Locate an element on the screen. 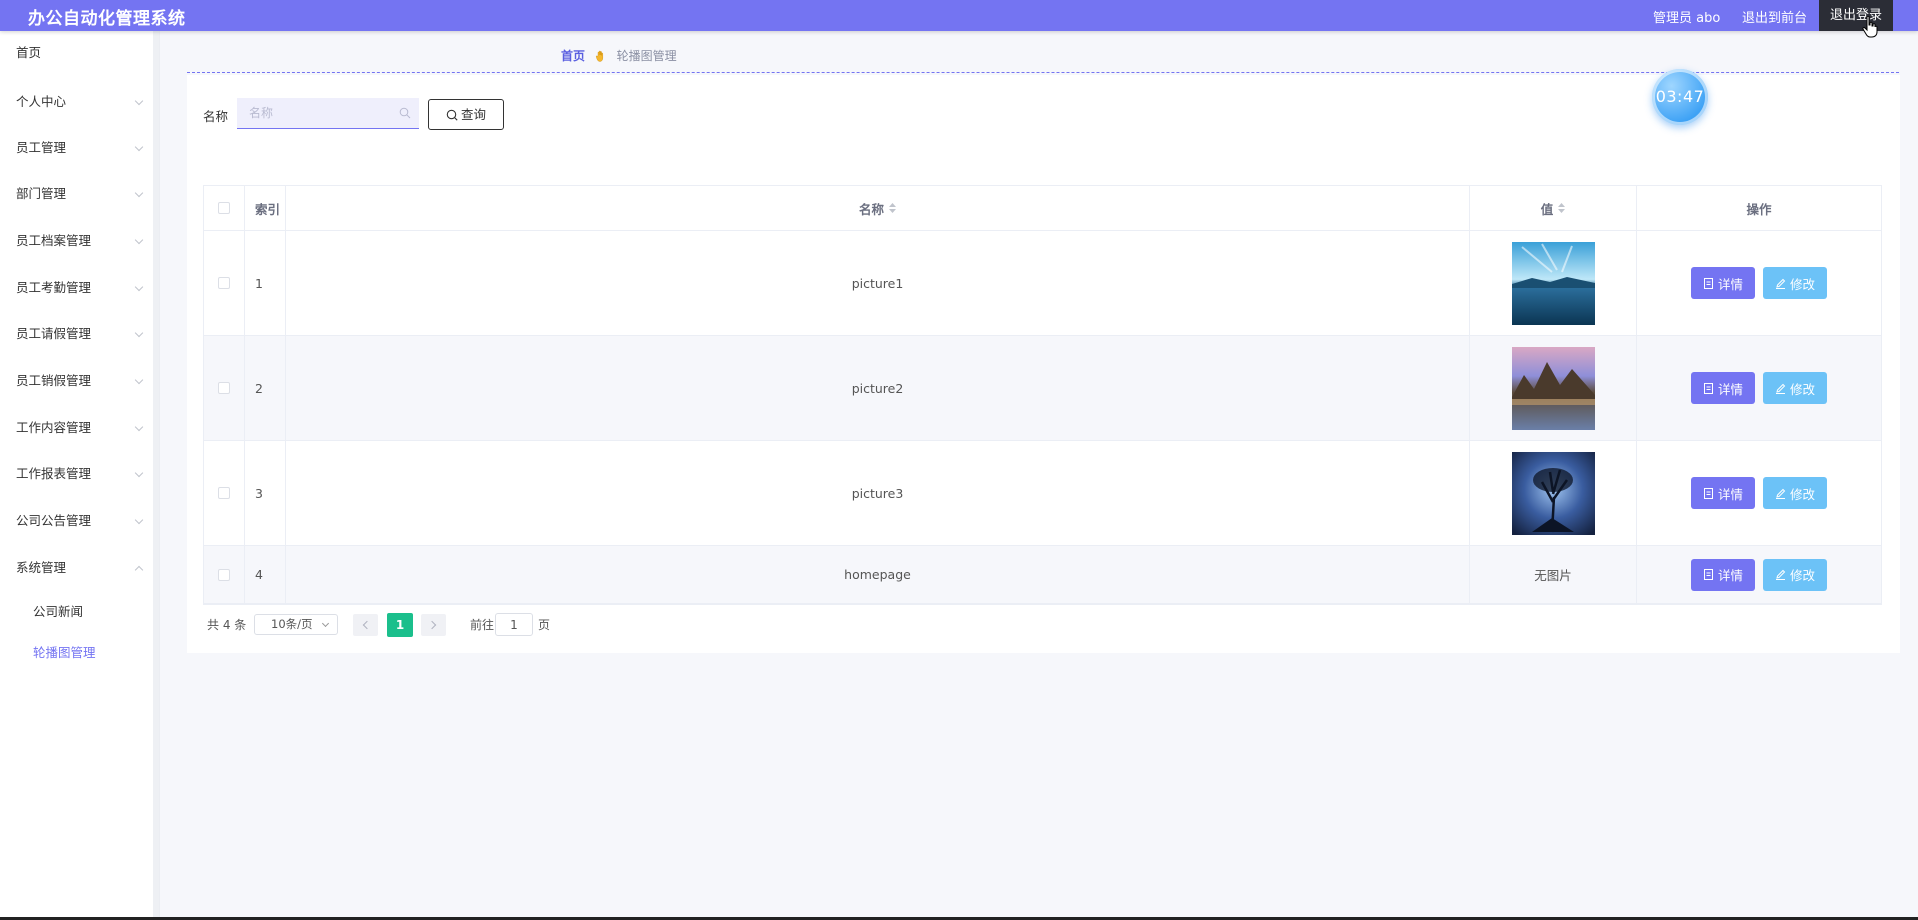 This screenshot has height=920, width=1918. clock-widget: 03:47 is located at coordinates (1680, 97).